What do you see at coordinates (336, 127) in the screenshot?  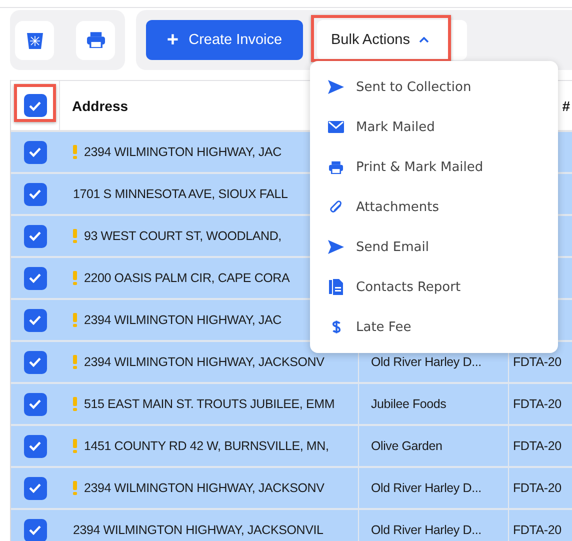 I see `envelope-icon` at bounding box center [336, 127].